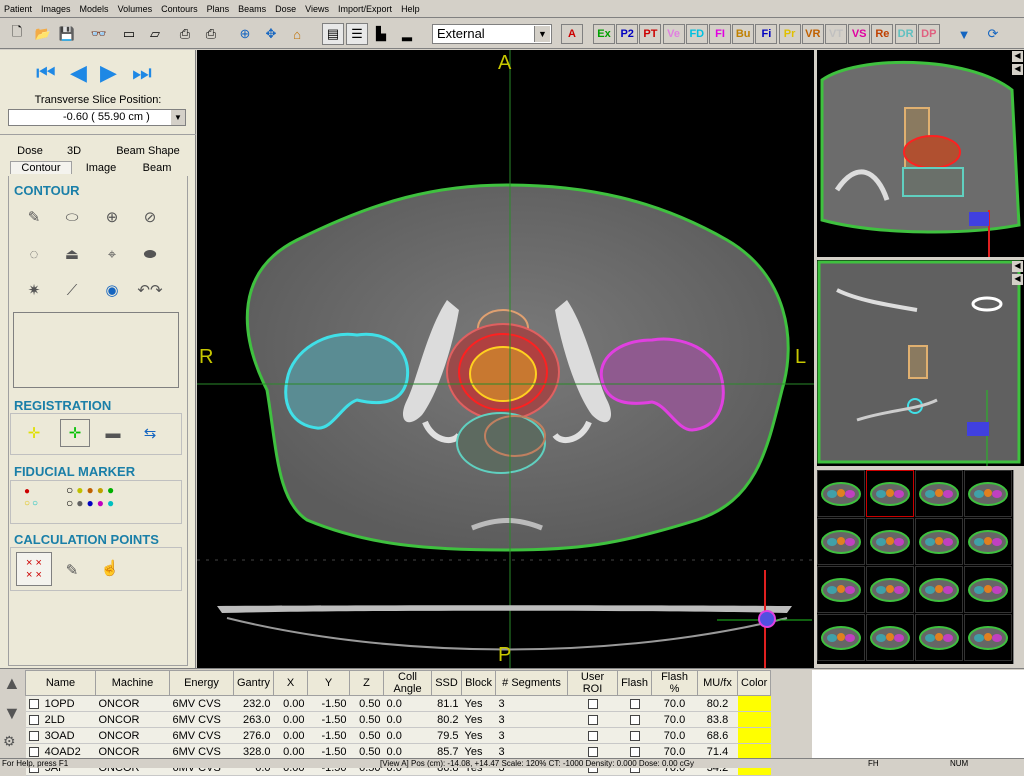 The width and height of the screenshot is (1024, 776). Describe the element at coordinates (407, 34) in the screenshot. I see `couch-icon: ▂` at that location.